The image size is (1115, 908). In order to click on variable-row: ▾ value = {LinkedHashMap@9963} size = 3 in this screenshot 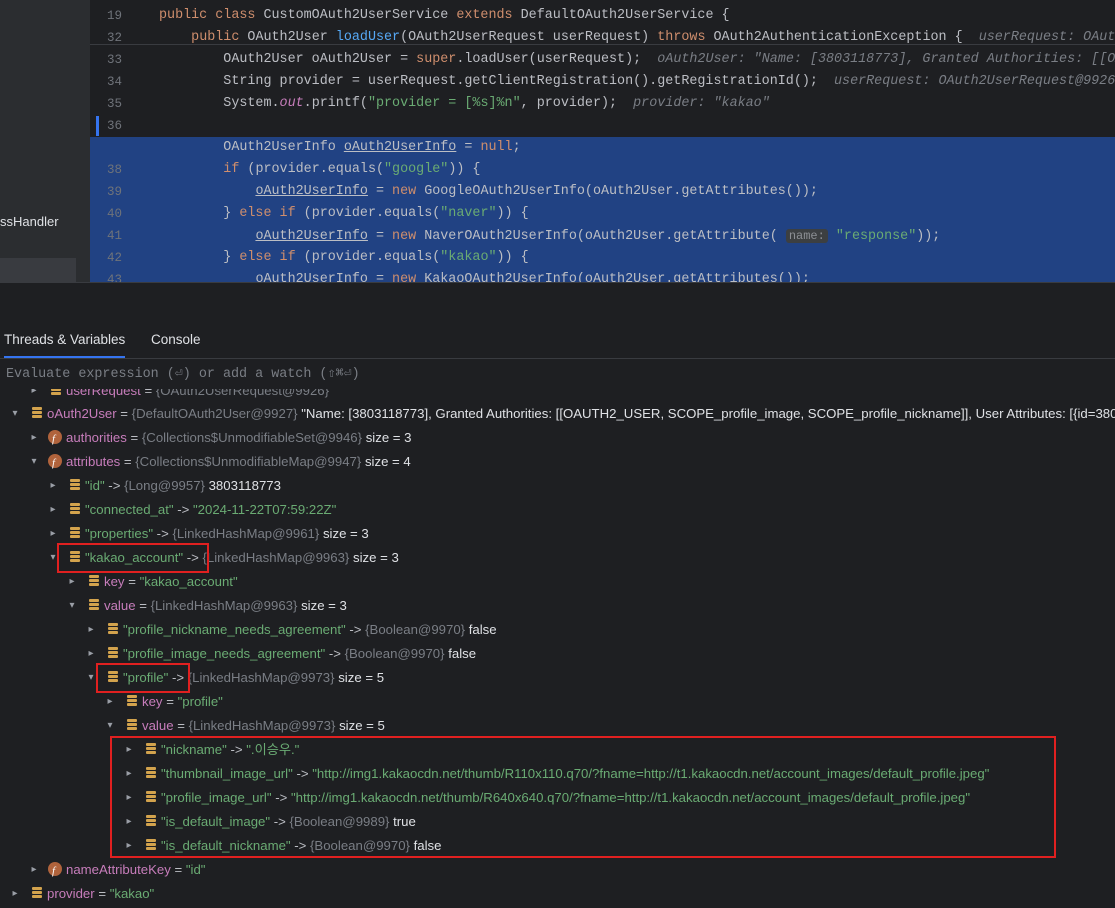, I will do `click(557, 606)`.